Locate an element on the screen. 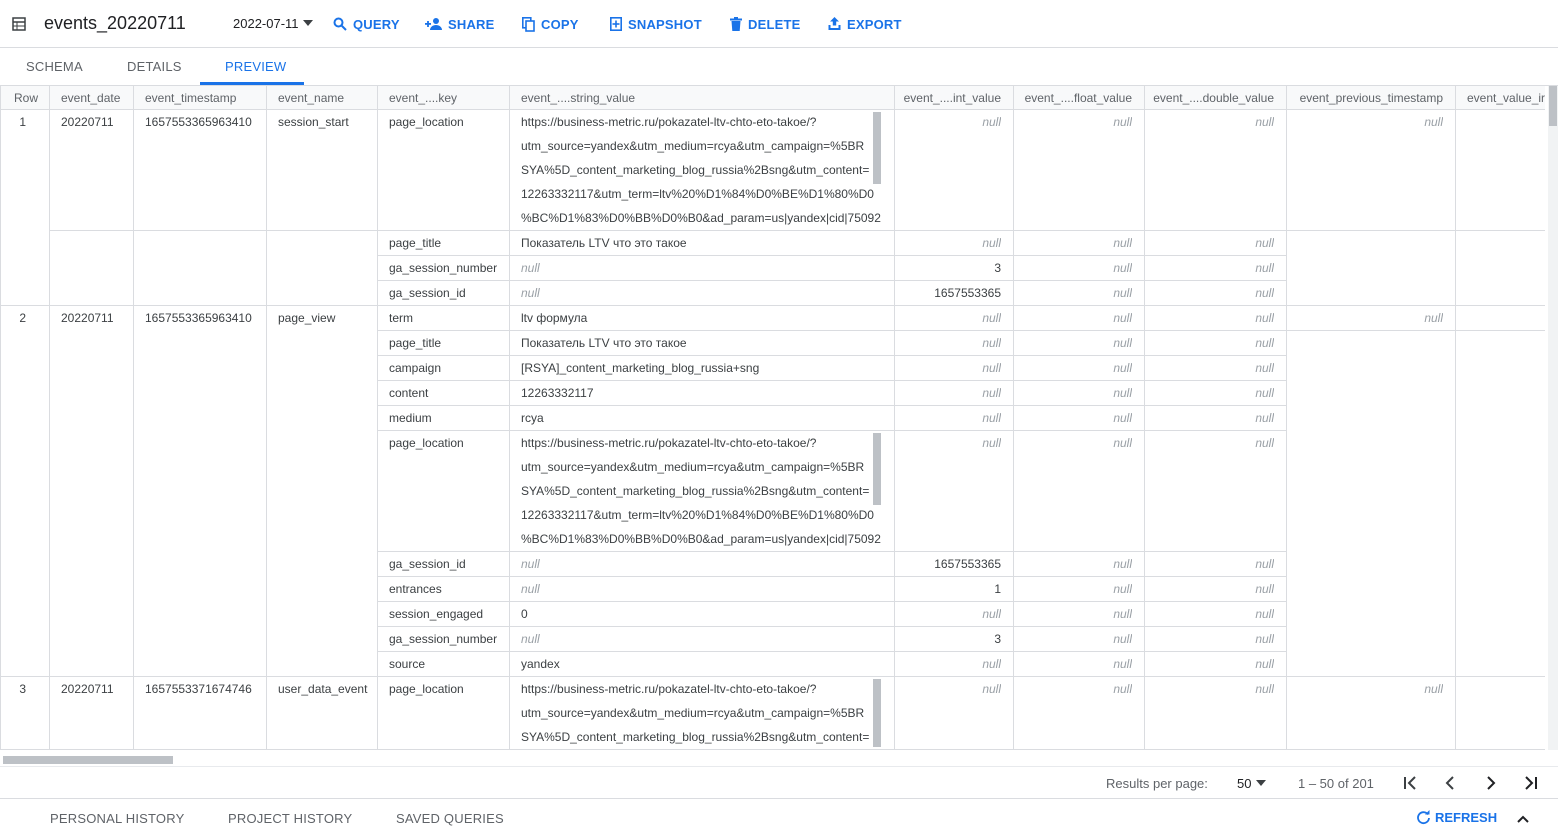 The image size is (1558, 840). vertical-scroll-thumb is located at coordinates (1553, 106).